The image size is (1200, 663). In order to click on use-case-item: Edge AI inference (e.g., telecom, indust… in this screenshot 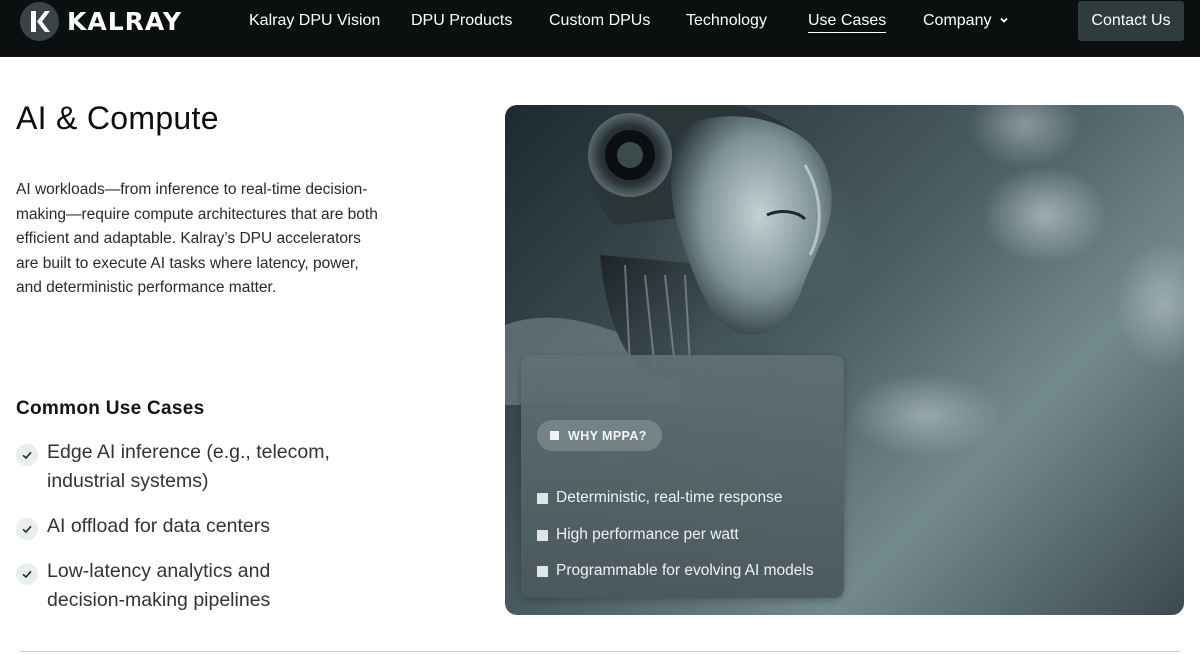, I will do `click(181, 466)`.